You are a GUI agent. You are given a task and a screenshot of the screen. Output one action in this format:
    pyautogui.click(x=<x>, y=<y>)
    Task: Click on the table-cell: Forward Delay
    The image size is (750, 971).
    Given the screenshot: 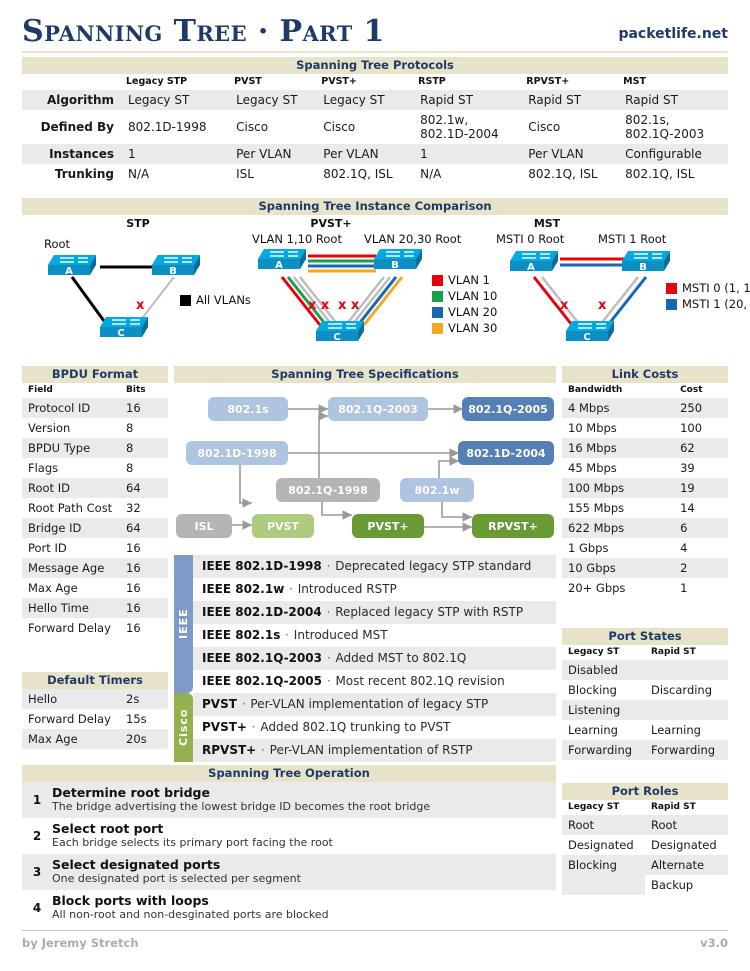 What is the action you would take?
    pyautogui.click(x=69, y=628)
    